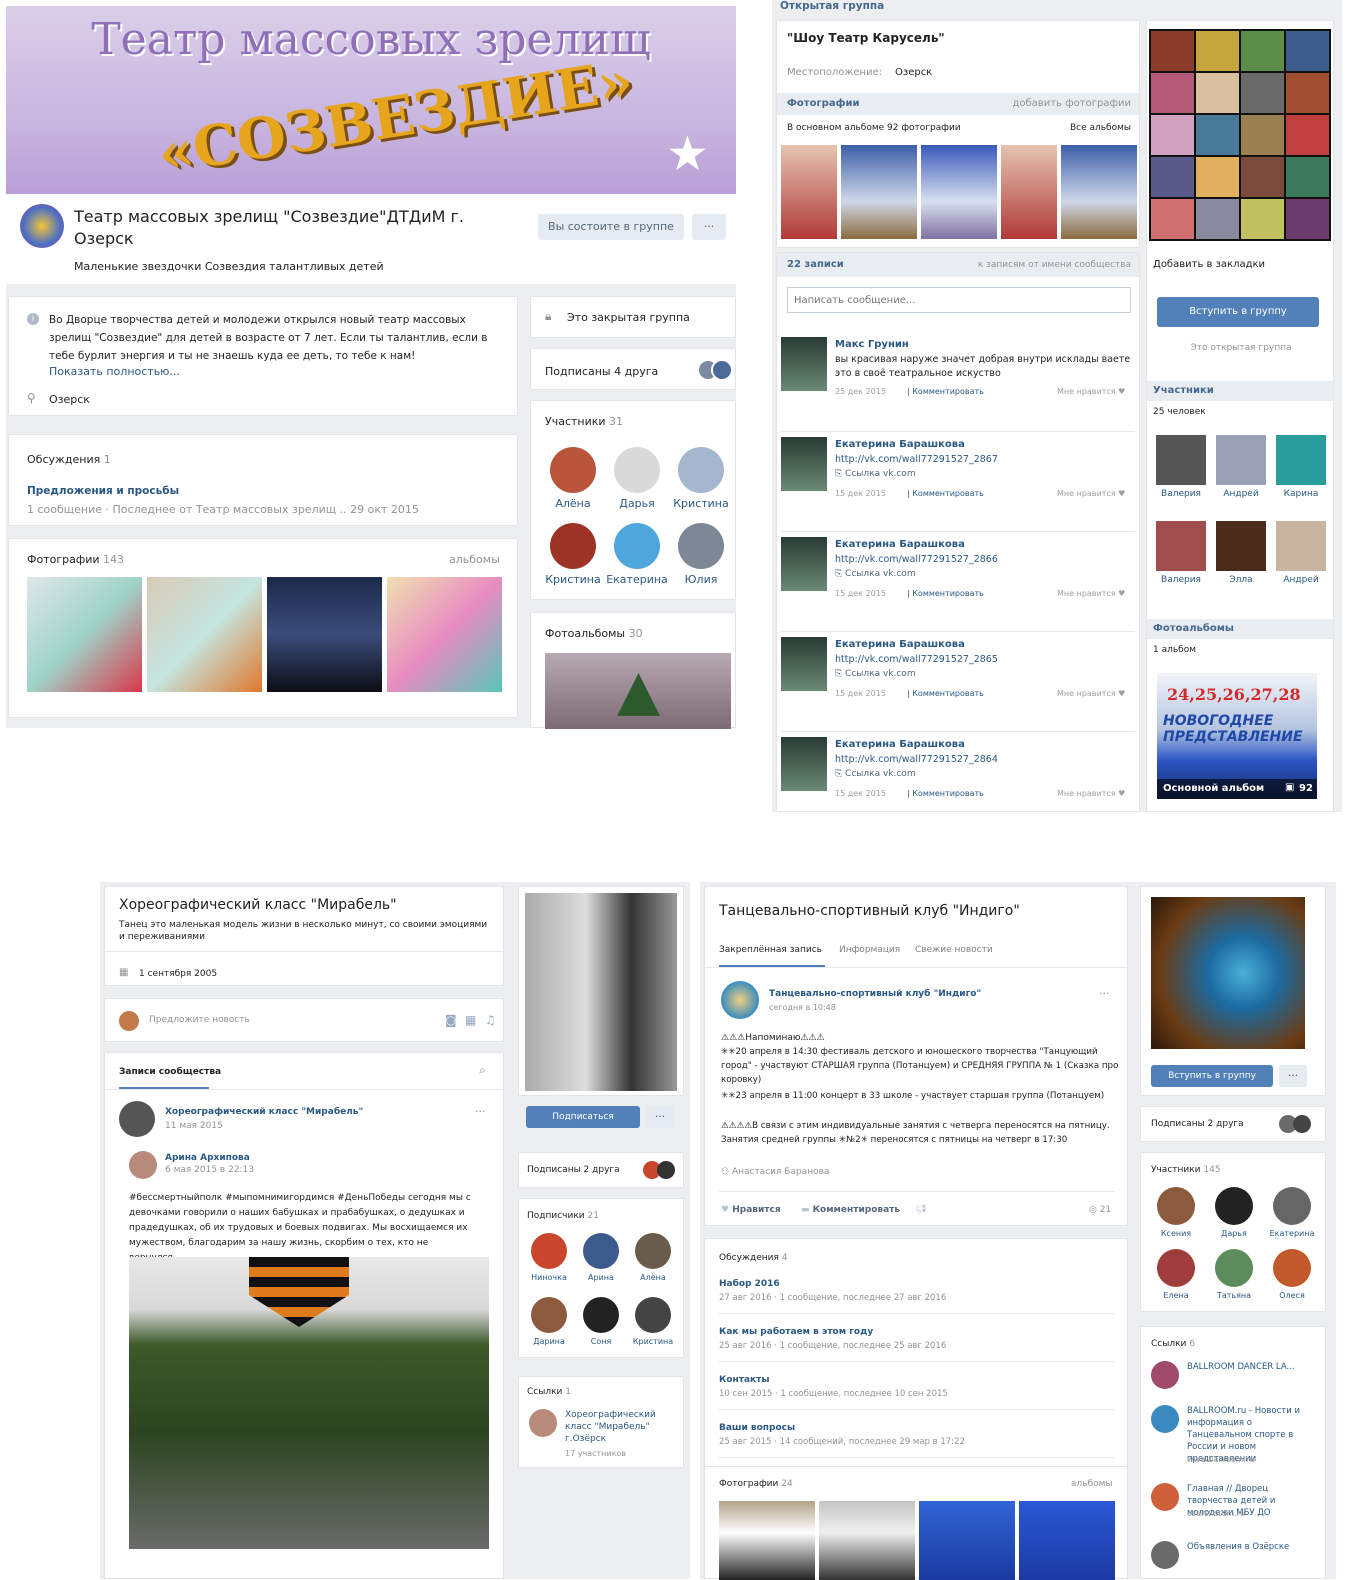 This screenshot has height=1580, width=1355. I want to click on post-input, so click(959, 300).